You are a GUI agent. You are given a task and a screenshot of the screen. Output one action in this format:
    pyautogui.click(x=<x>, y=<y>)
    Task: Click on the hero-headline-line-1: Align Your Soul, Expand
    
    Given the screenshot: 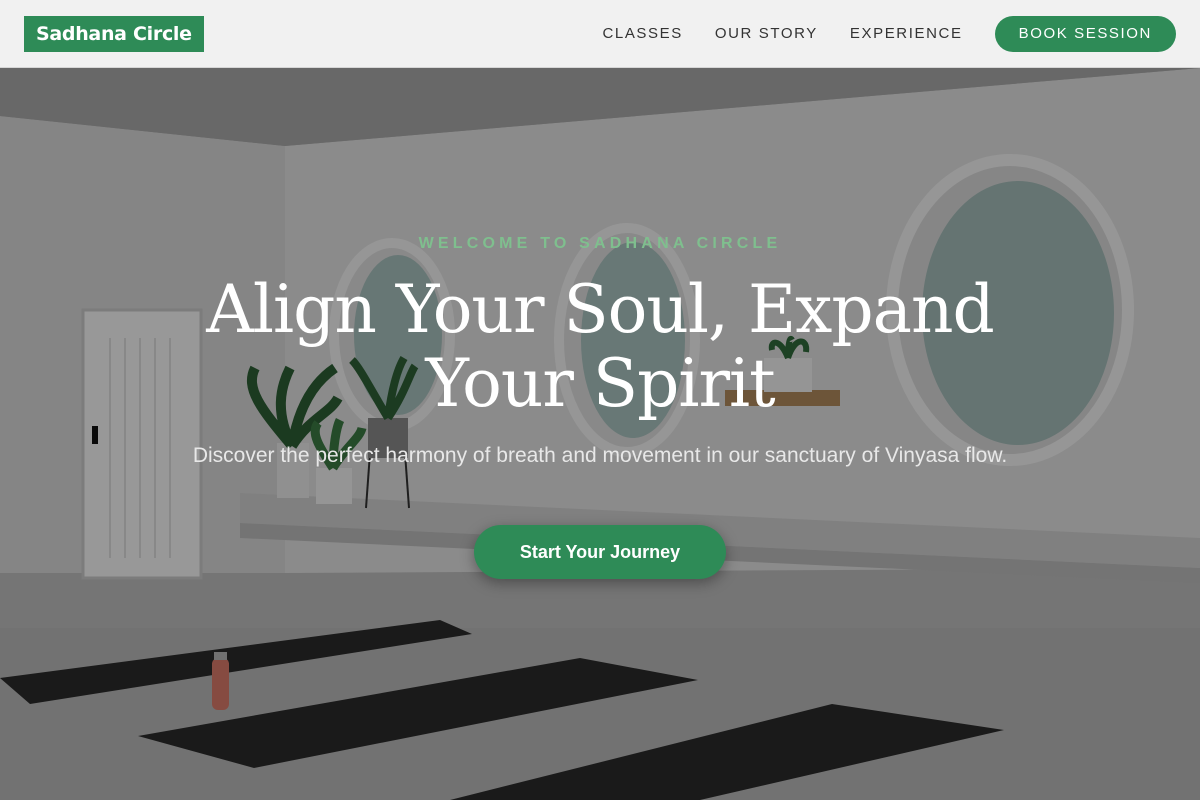 What is the action you would take?
    pyautogui.click(x=600, y=309)
    